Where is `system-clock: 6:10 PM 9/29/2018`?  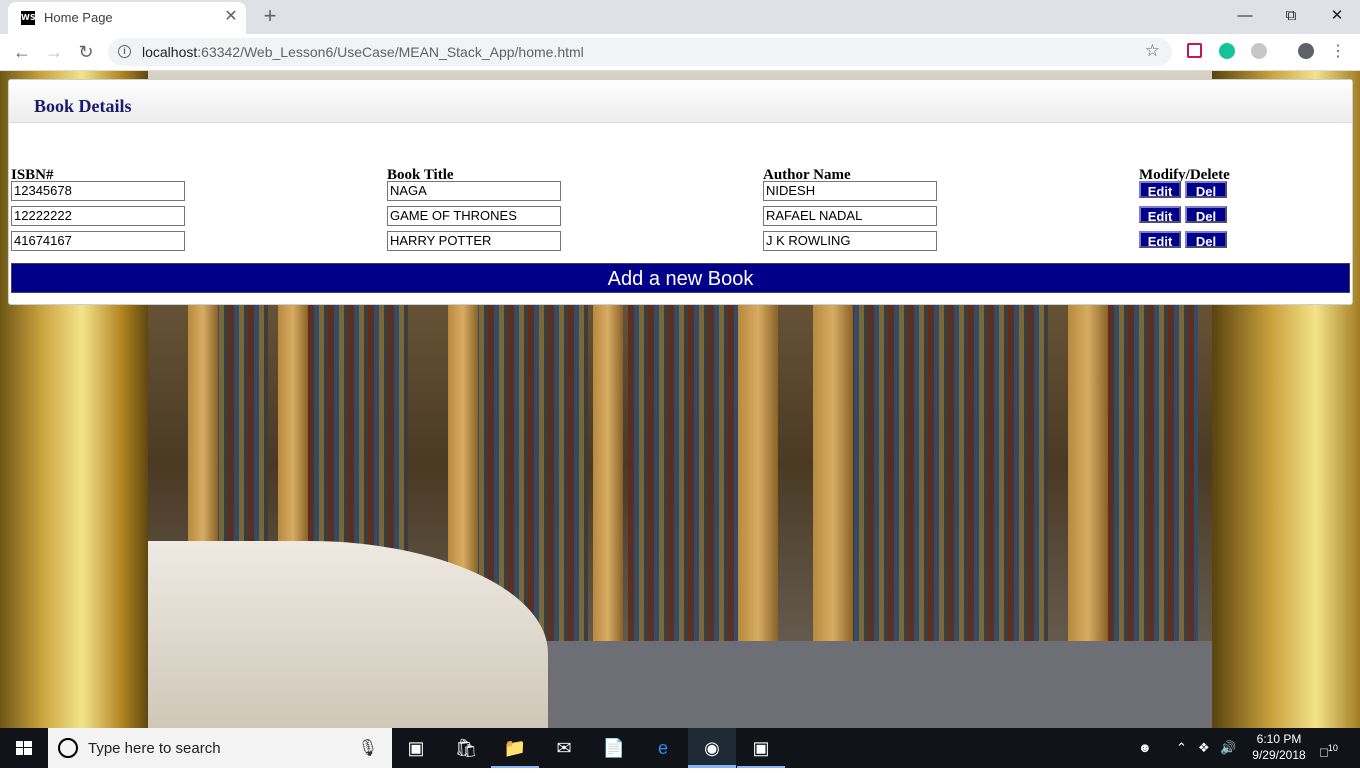 system-clock: 6:10 PM 9/29/2018 is located at coordinates (1279, 747).